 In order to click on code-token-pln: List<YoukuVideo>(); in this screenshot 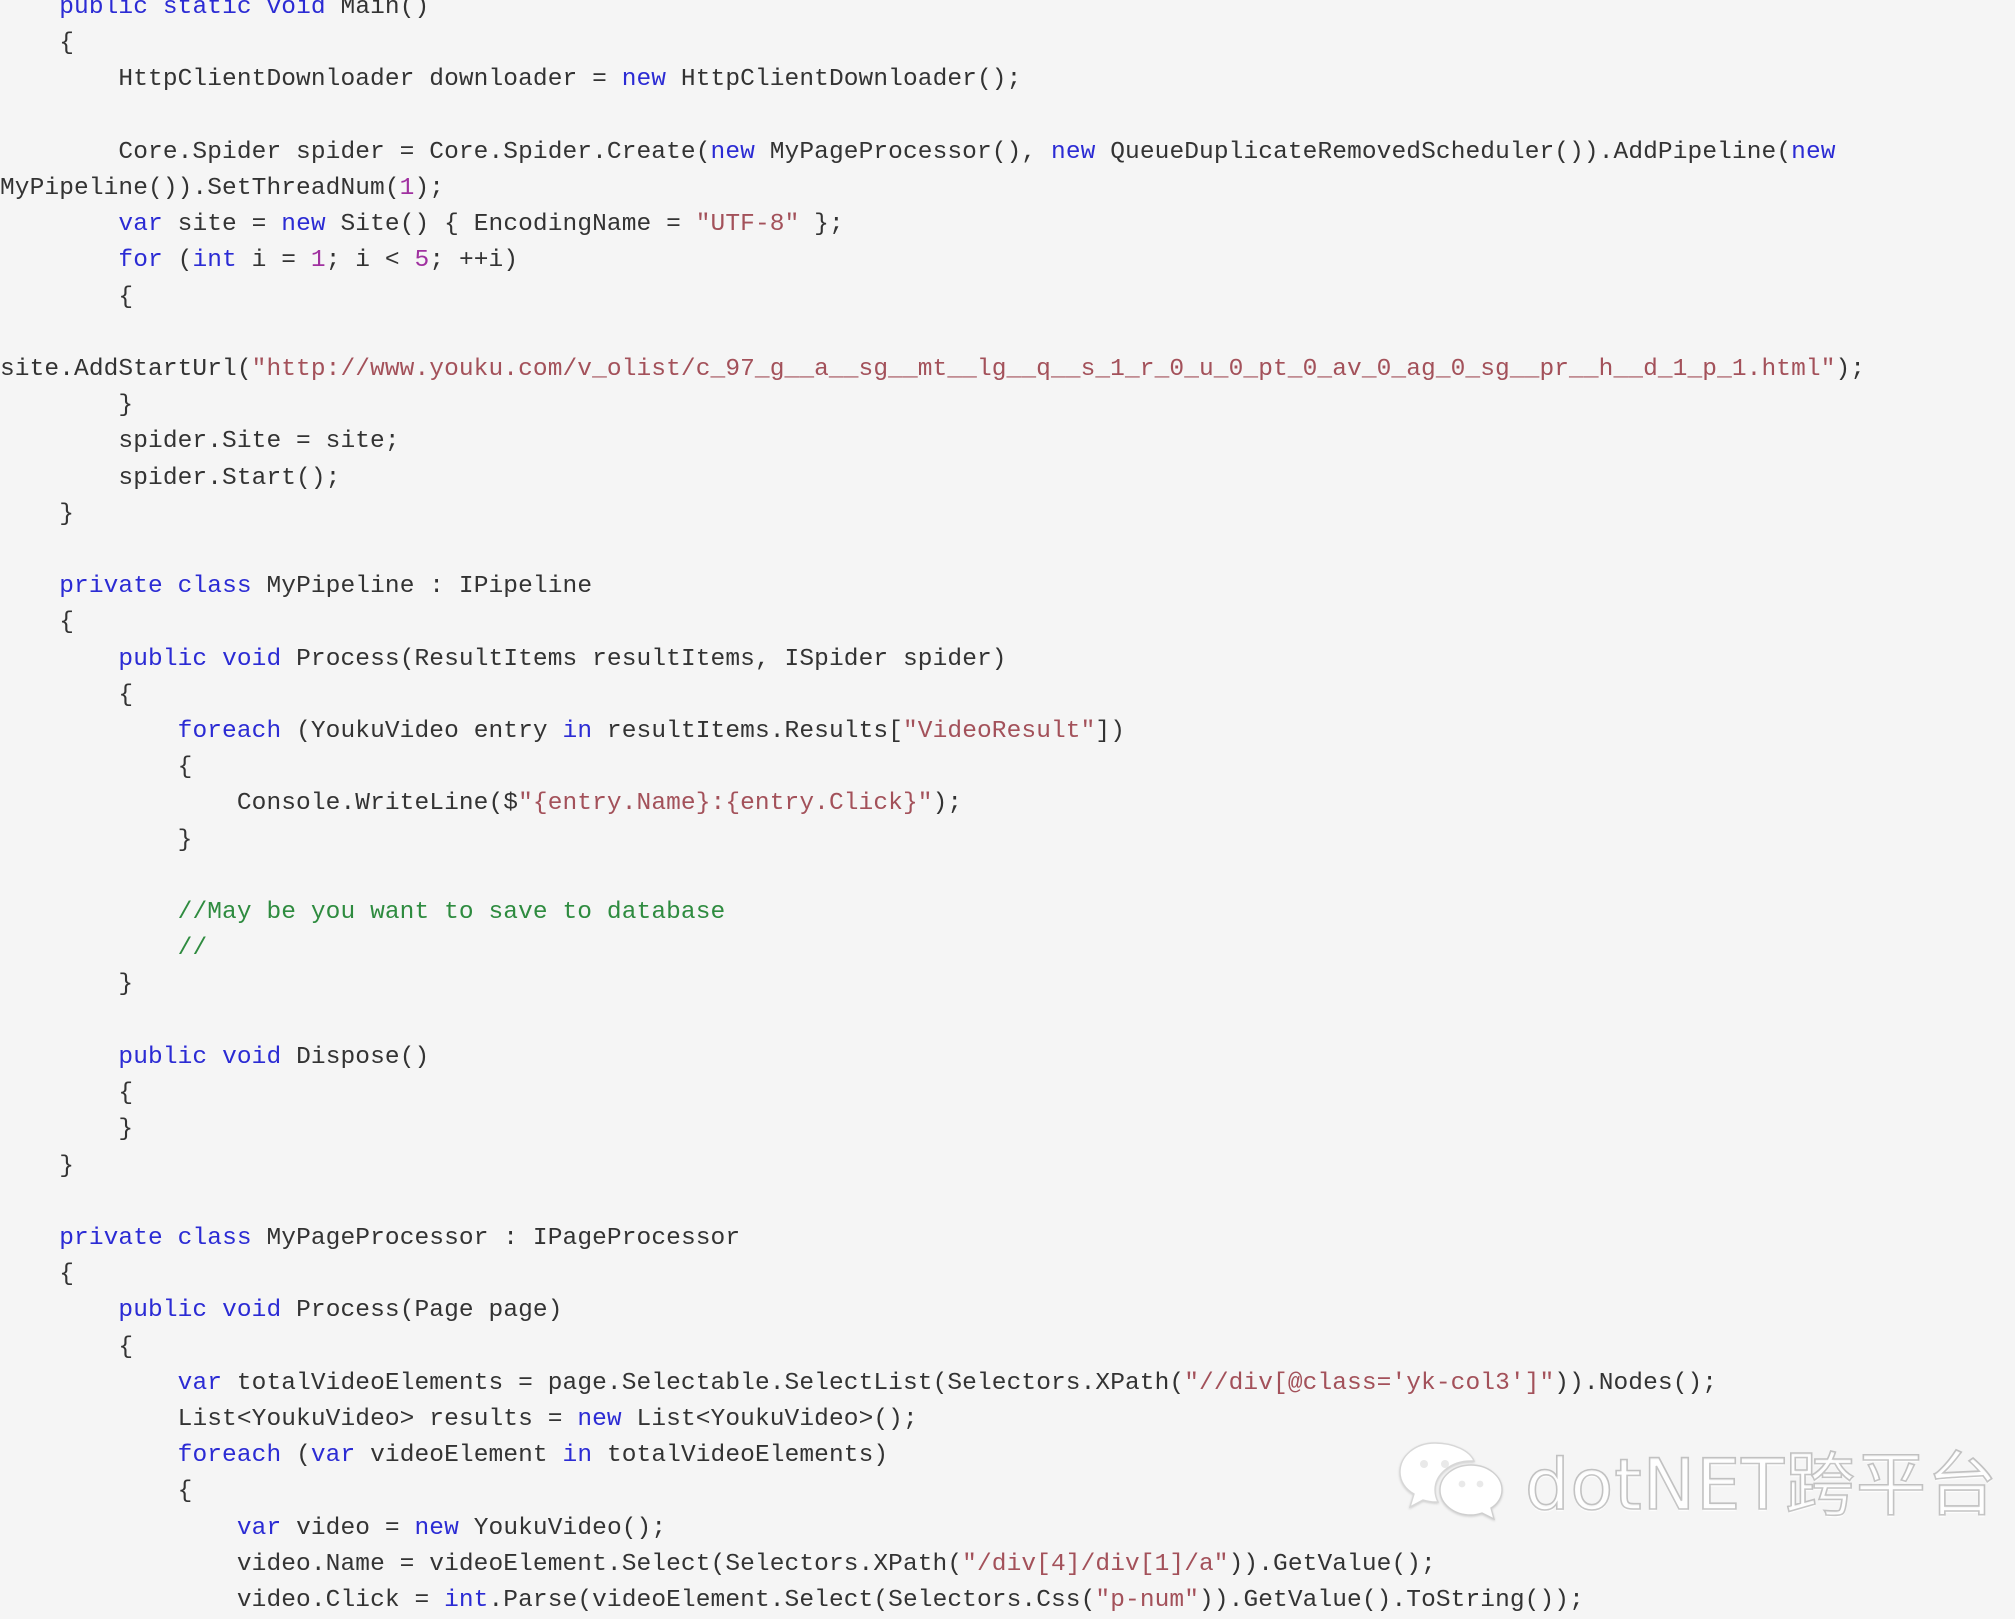, I will do `click(769, 1419)`.